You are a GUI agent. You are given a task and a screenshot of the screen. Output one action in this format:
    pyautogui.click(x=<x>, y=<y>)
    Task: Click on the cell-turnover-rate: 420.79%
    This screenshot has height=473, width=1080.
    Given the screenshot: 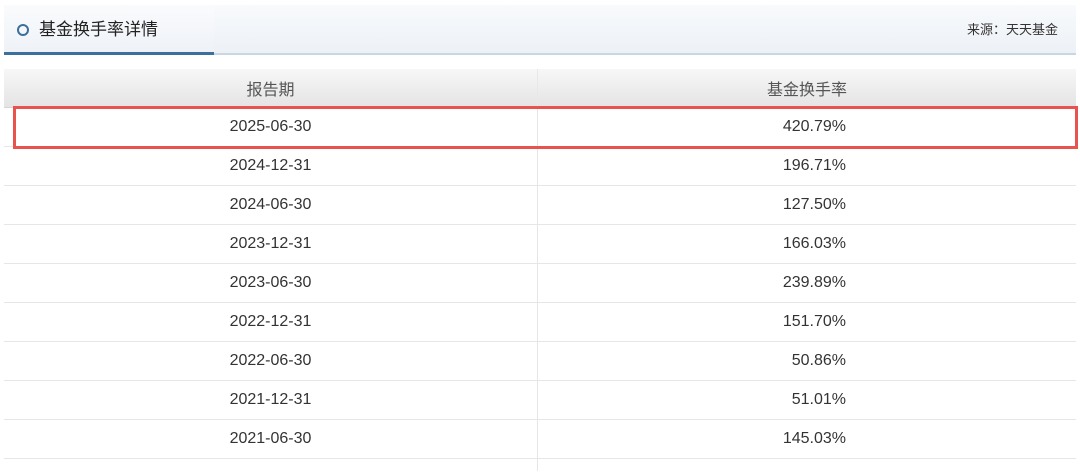 What is the action you would take?
    pyautogui.click(x=814, y=126)
    